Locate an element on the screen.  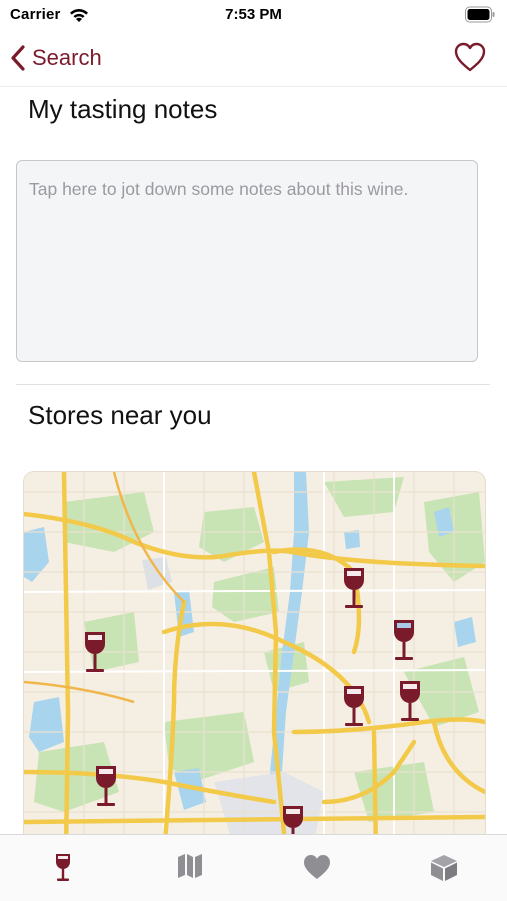
back-button-label: Search is located at coordinates (67, 57).